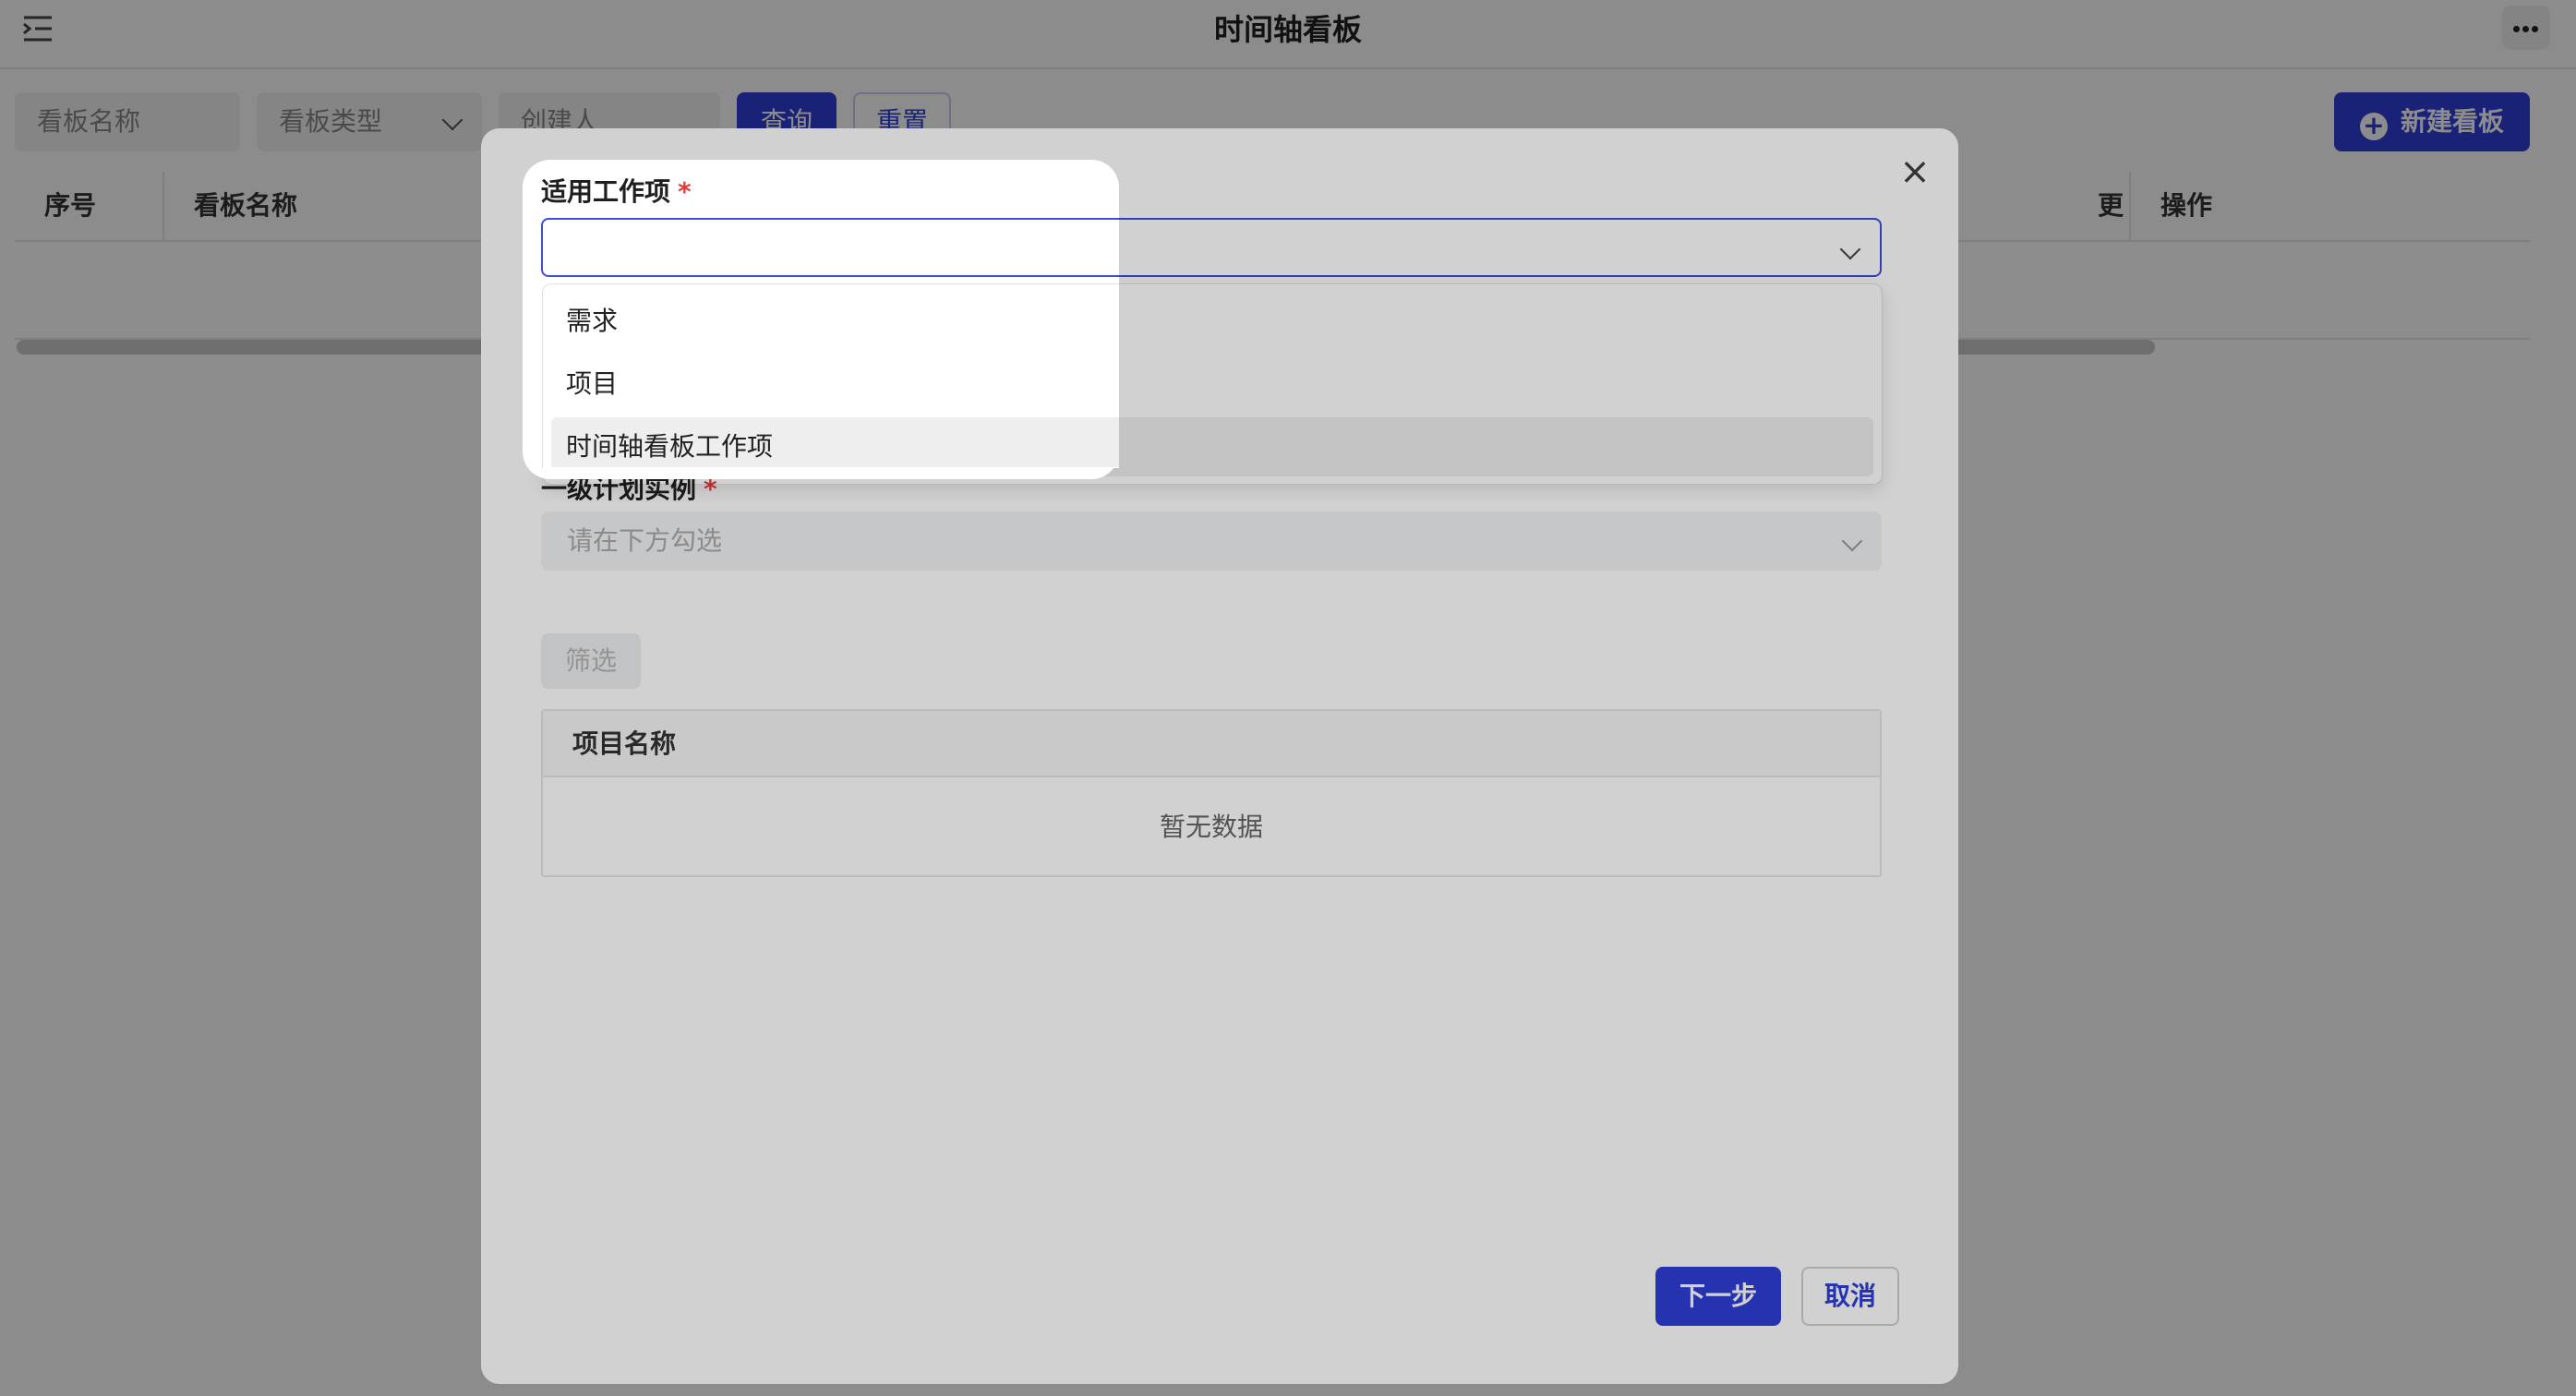 The width and height of the screenshot is (2576, 1396). I want to click on required-mark: *, so click(685, 191).